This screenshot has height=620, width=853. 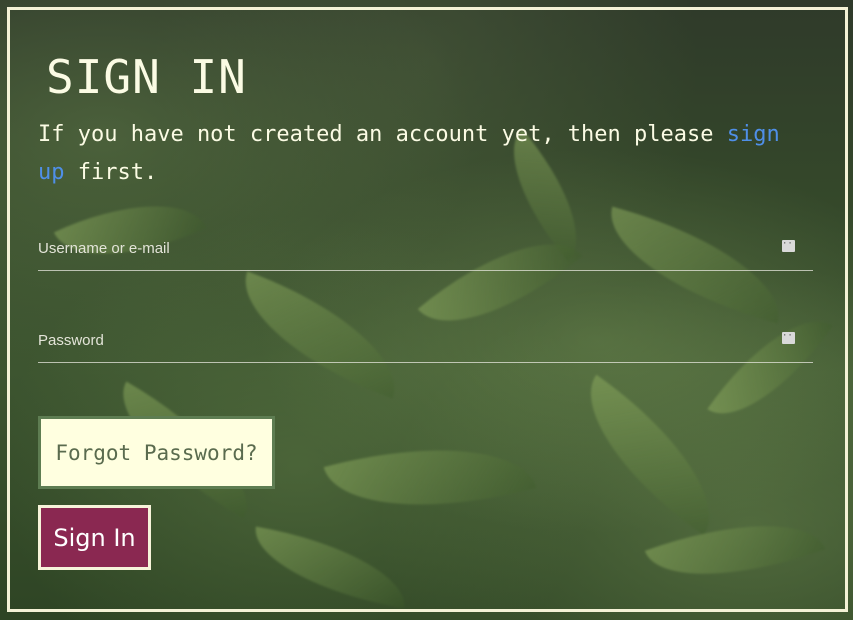 What do you see at coordinates (425, 342) in the screenshot?
I see `password-field: Password ···` at bounding box center [425, 342].